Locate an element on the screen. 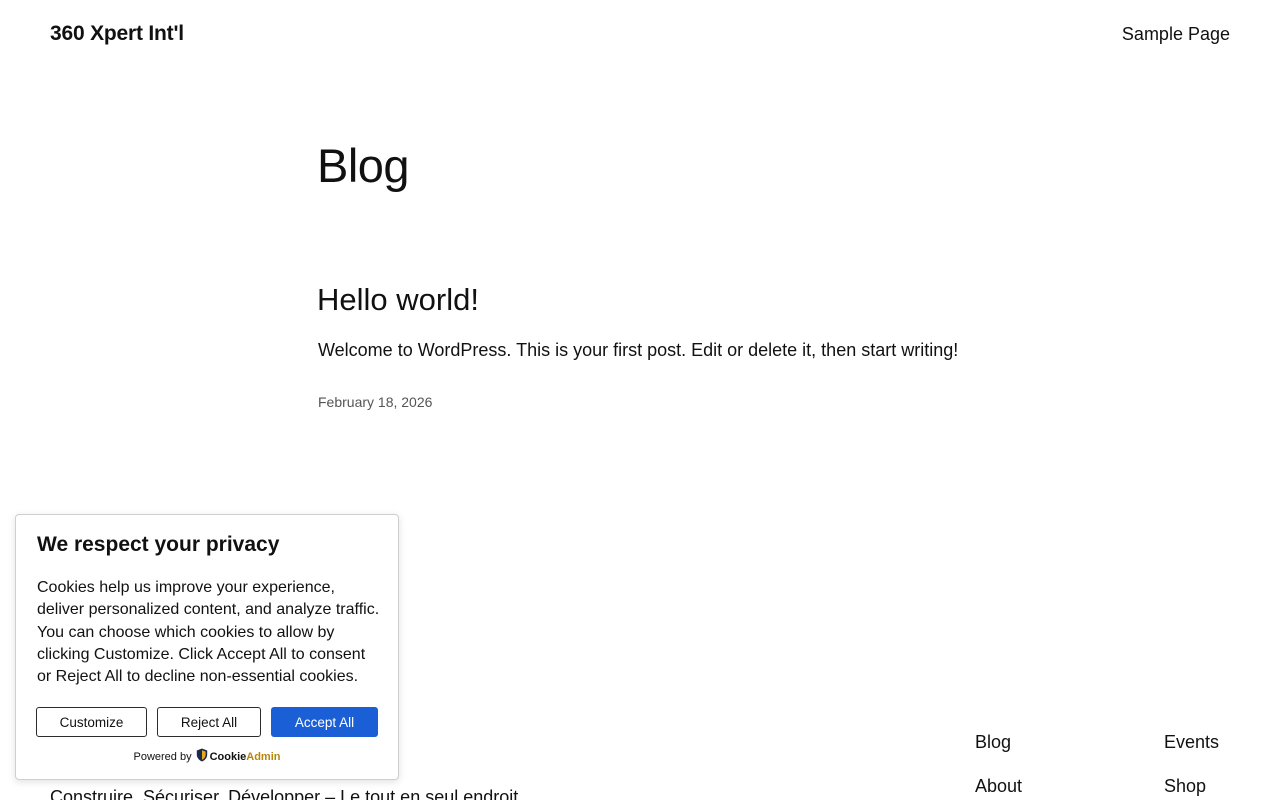 Image resolution: width=1280 pixels, height=800 pixels. footer-link-blog: Blog is located at coordinates (993, 742).